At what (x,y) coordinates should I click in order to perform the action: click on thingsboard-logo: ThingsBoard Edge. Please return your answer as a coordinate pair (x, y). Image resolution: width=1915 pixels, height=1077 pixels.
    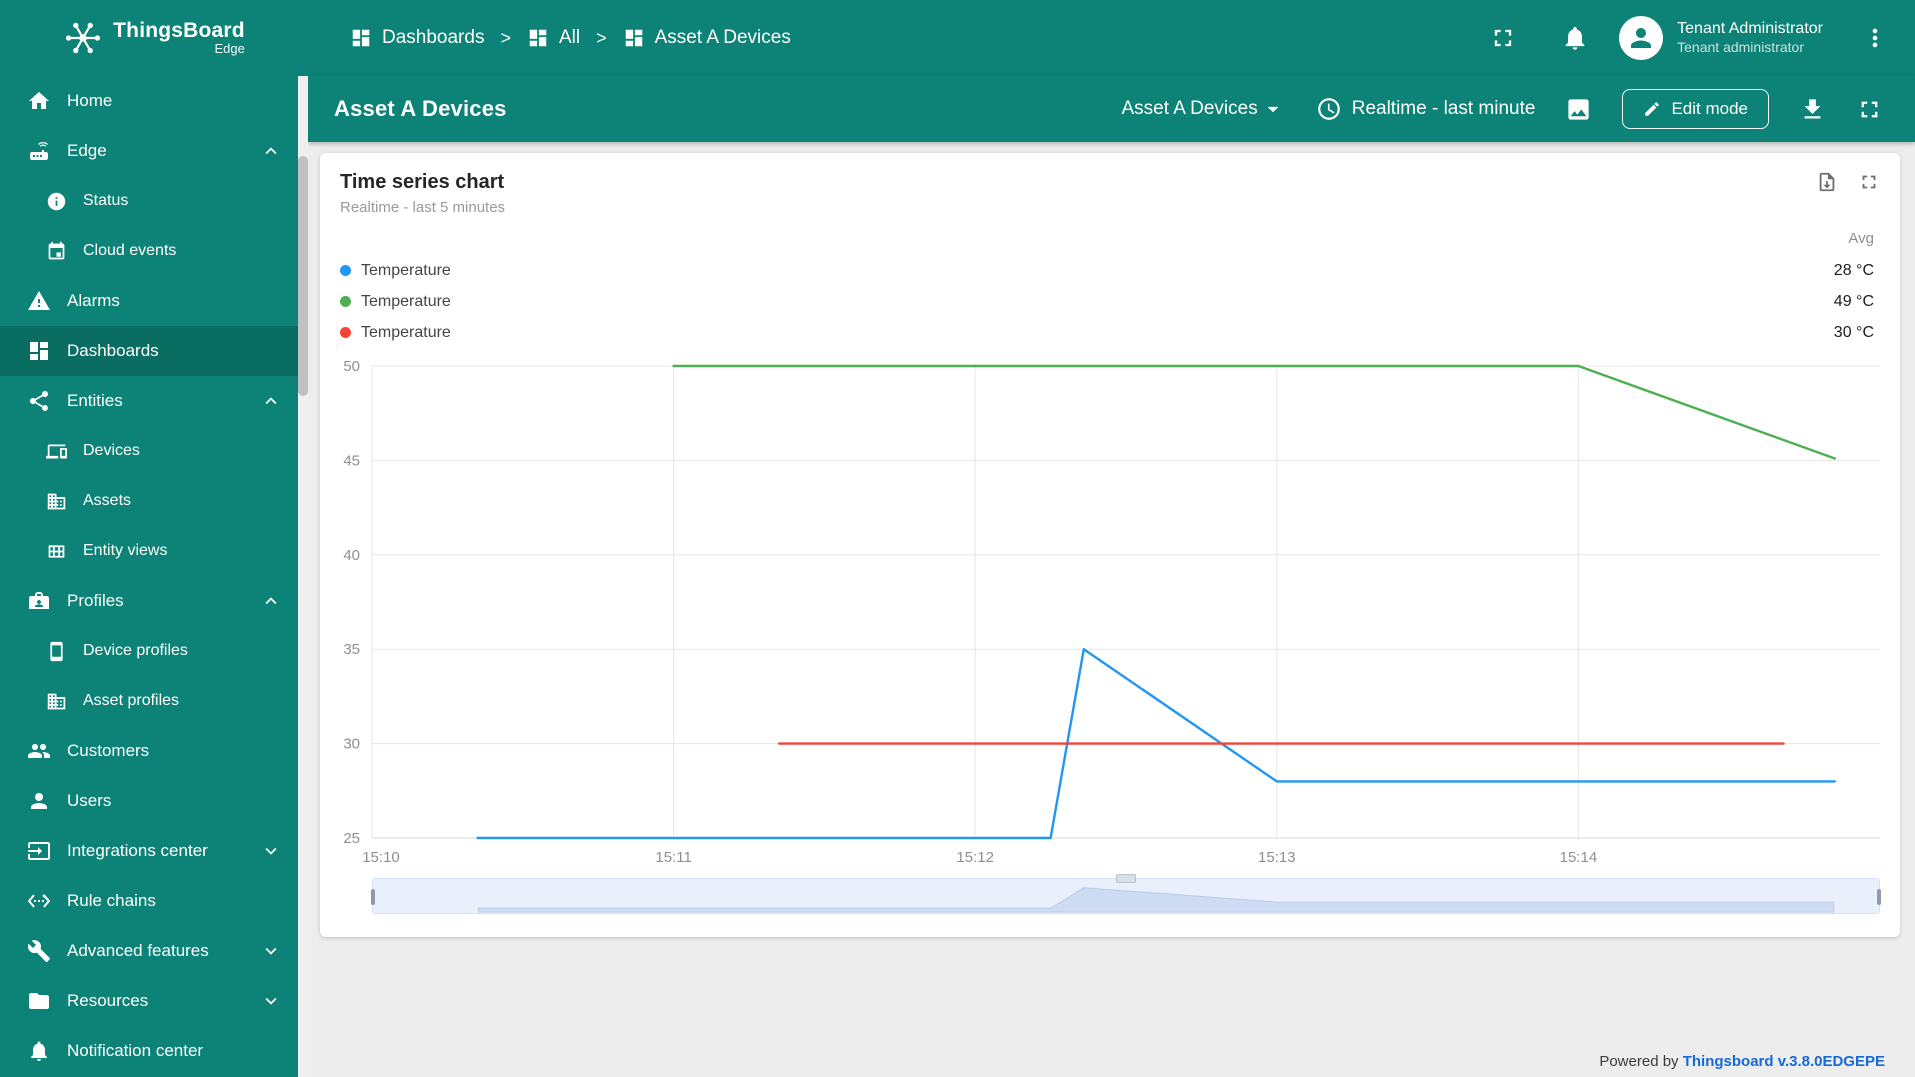
    Looking at the image, I should click on (154, 38).